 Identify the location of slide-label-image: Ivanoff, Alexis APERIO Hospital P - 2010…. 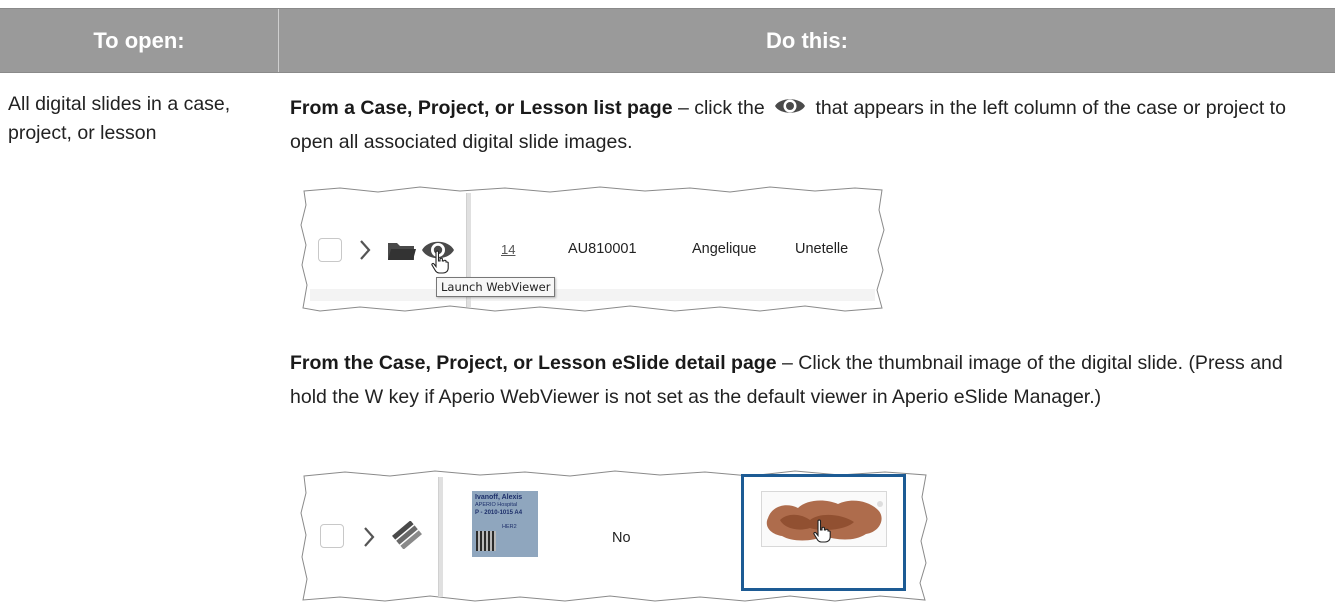
(505, 524).